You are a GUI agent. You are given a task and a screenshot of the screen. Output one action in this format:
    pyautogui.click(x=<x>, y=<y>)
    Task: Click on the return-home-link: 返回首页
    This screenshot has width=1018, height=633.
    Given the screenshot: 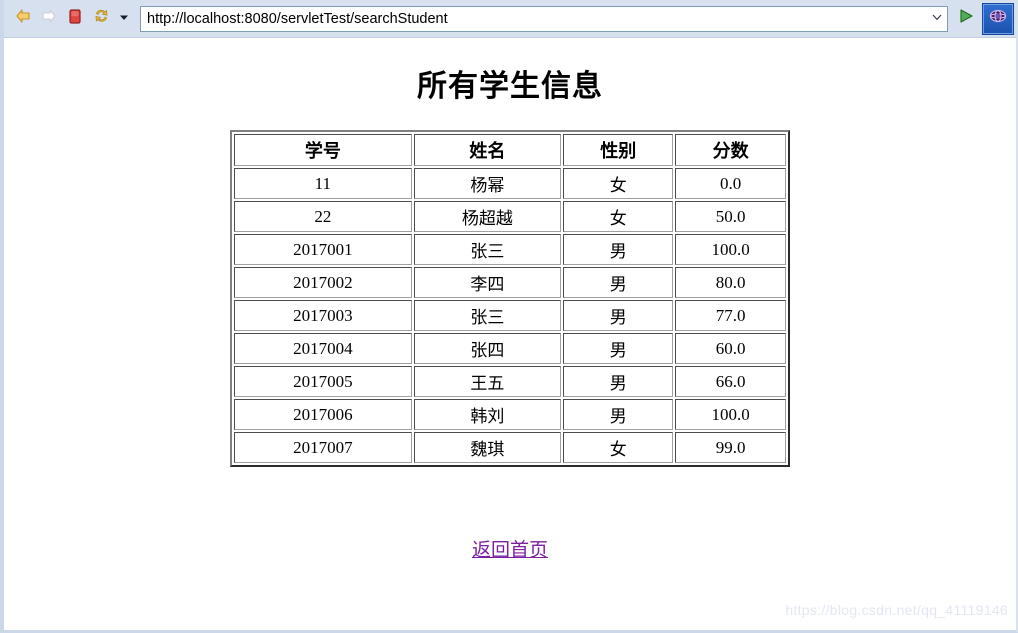 What is the action you would take?
    pyautogui.click(x=510, y=550)
    